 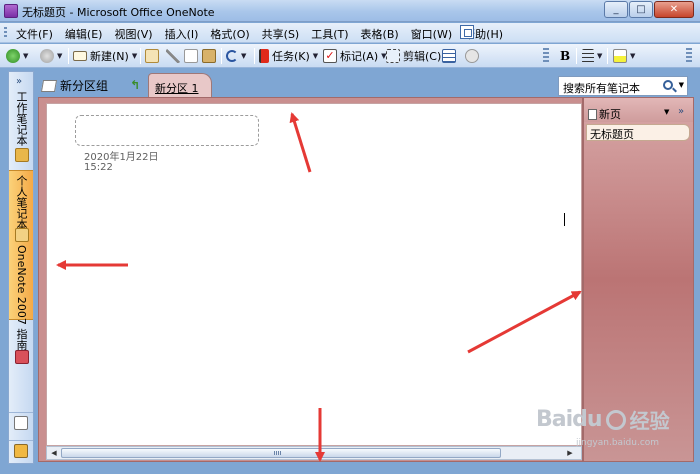 I want to click on watermark-url: jingyan.baidu.com, so click(x=618, y=443).